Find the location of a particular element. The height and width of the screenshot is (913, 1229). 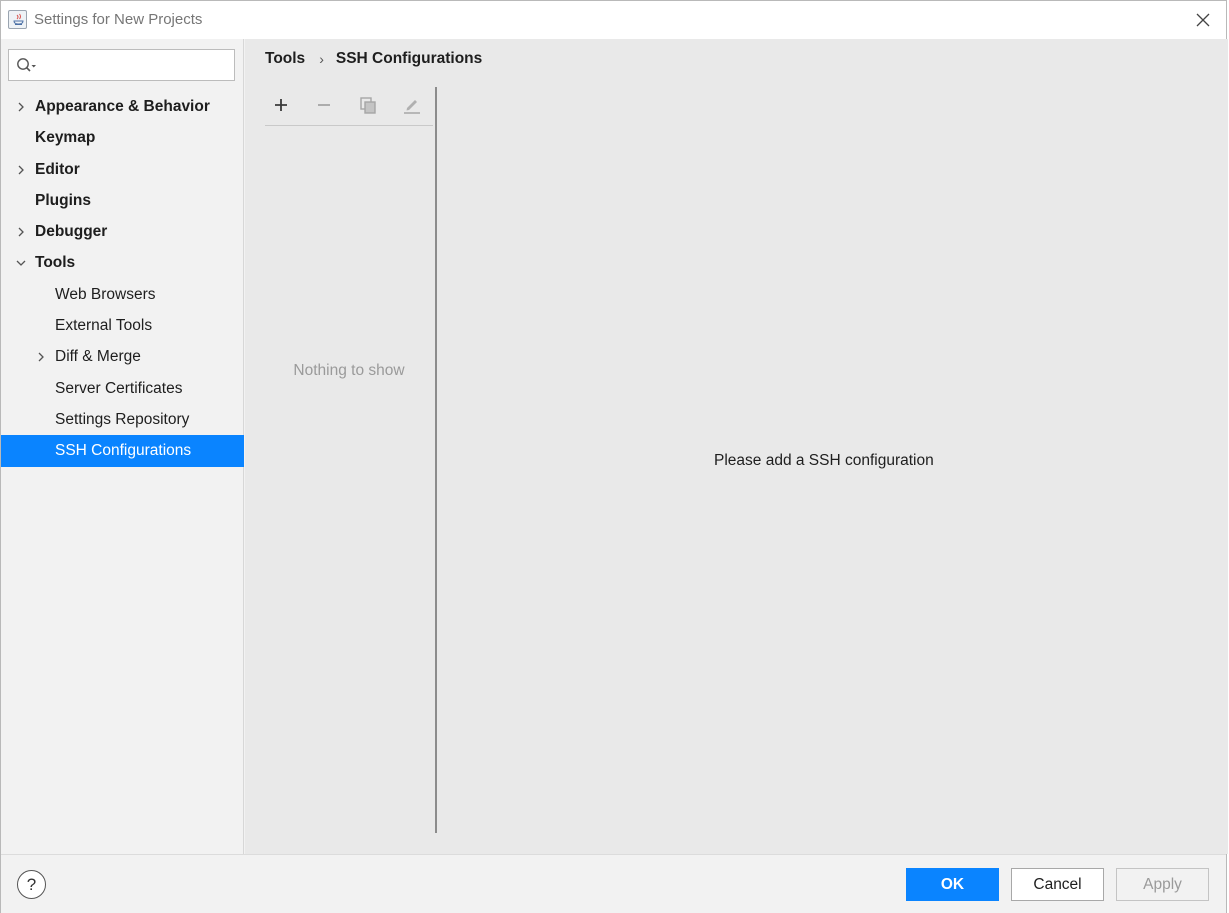

sidebar-item-label: External Tools is located at coordinates (104, 326).